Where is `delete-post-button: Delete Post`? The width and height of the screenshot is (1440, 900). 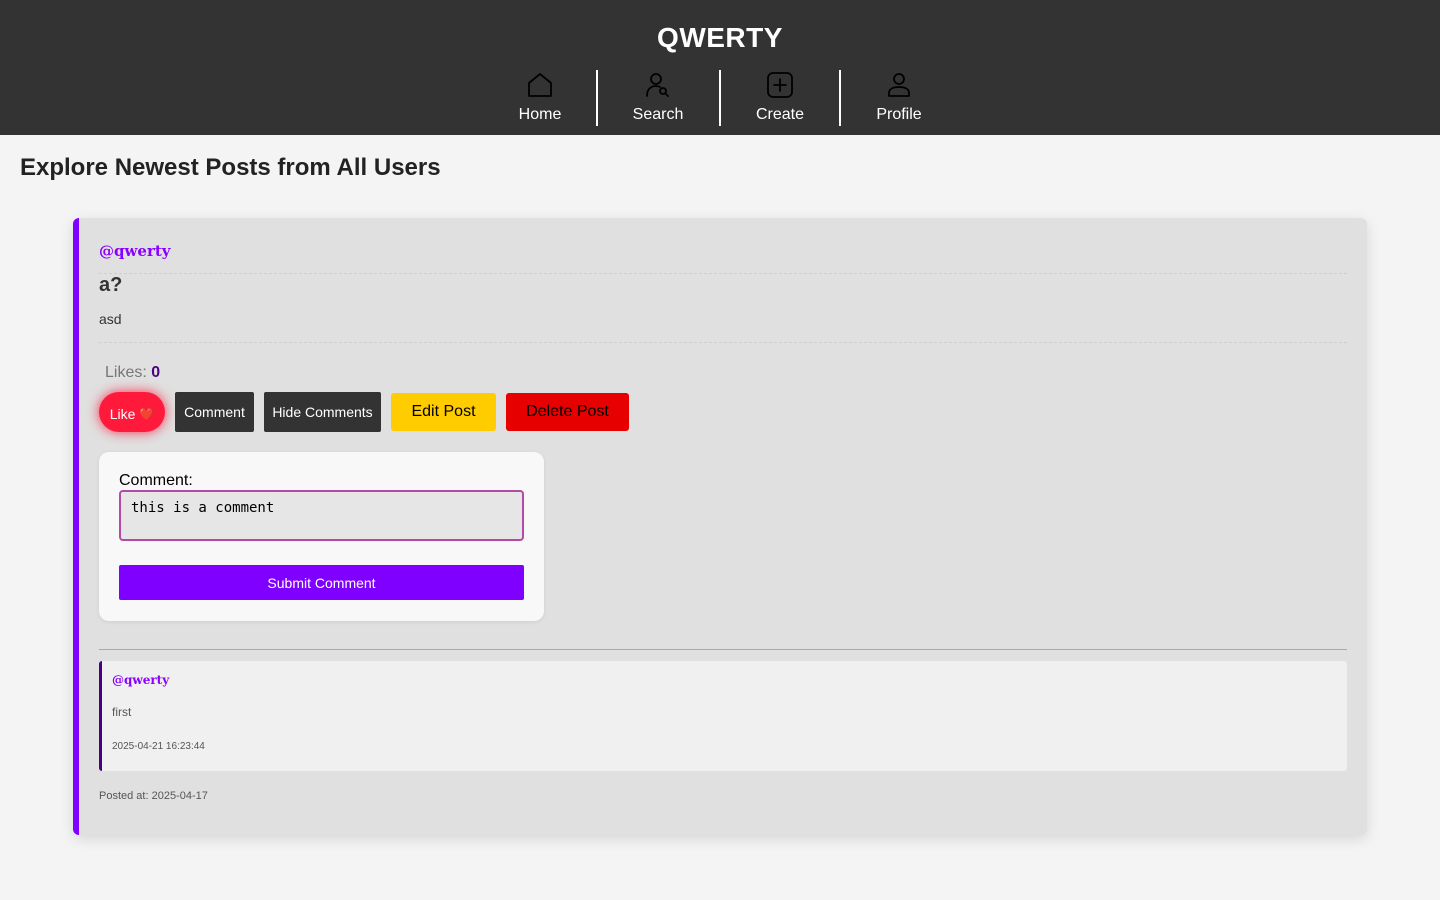 delete-post-button: Delete Post is located at coordinates (567, 412).